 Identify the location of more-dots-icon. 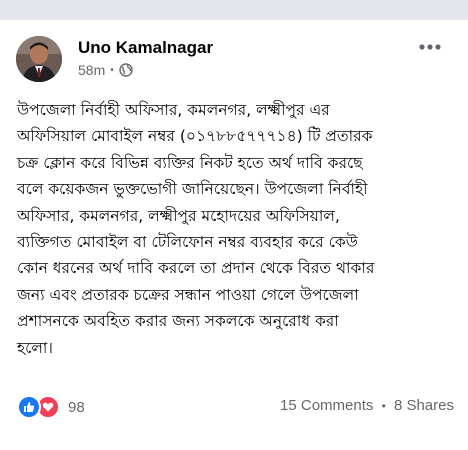
(430, 47).